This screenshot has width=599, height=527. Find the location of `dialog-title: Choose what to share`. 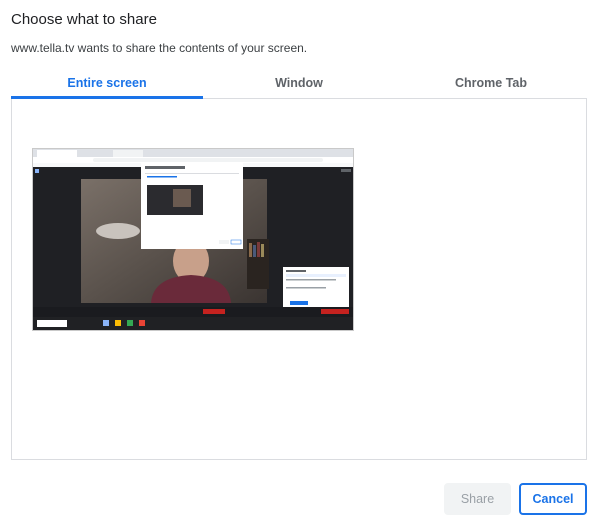

dialog-title: Choose what to share is located at coordinates (84, 19).